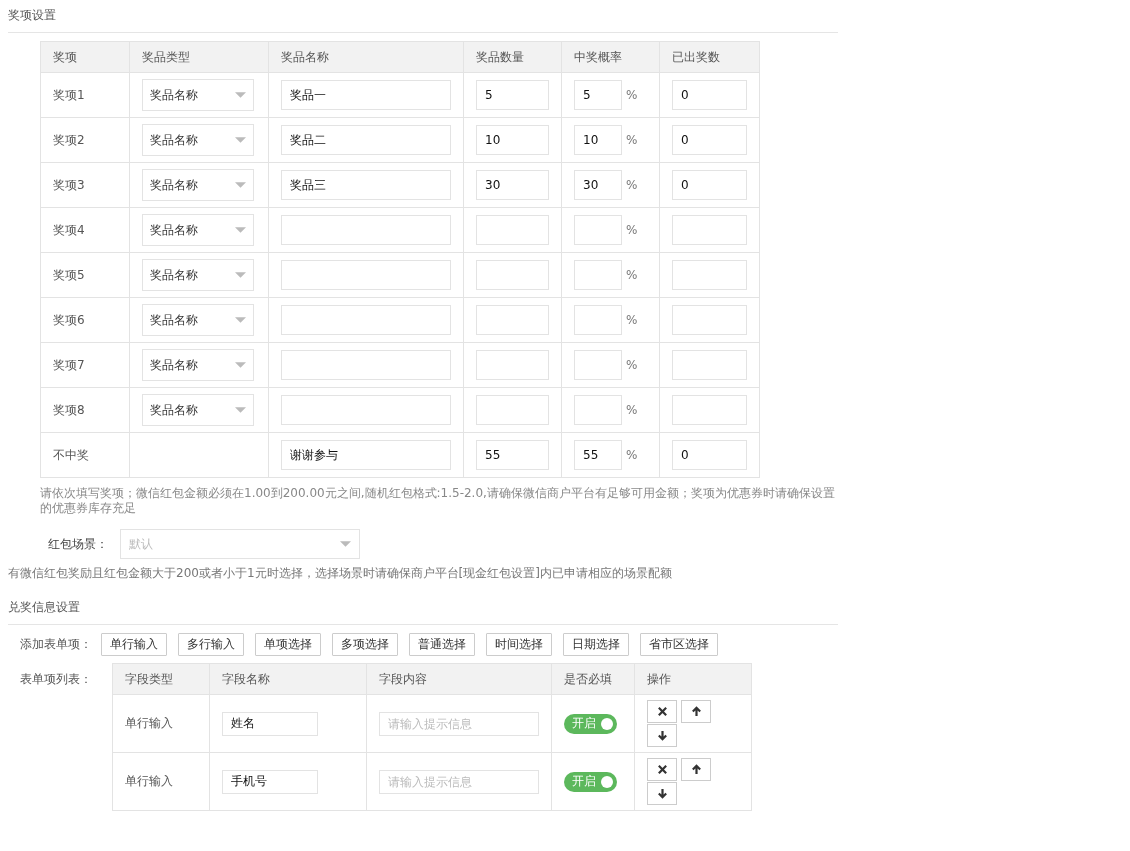  I want to click on hint-text: 请依次填写奖项；微信红包金额必须在1.00到200.00元之间,随机红包格式:1.5-2.0,请确保微信商户平台有足够可用金额；奖项为优惠券时请确保设置的优惠券库存充足, so click(438, 501).